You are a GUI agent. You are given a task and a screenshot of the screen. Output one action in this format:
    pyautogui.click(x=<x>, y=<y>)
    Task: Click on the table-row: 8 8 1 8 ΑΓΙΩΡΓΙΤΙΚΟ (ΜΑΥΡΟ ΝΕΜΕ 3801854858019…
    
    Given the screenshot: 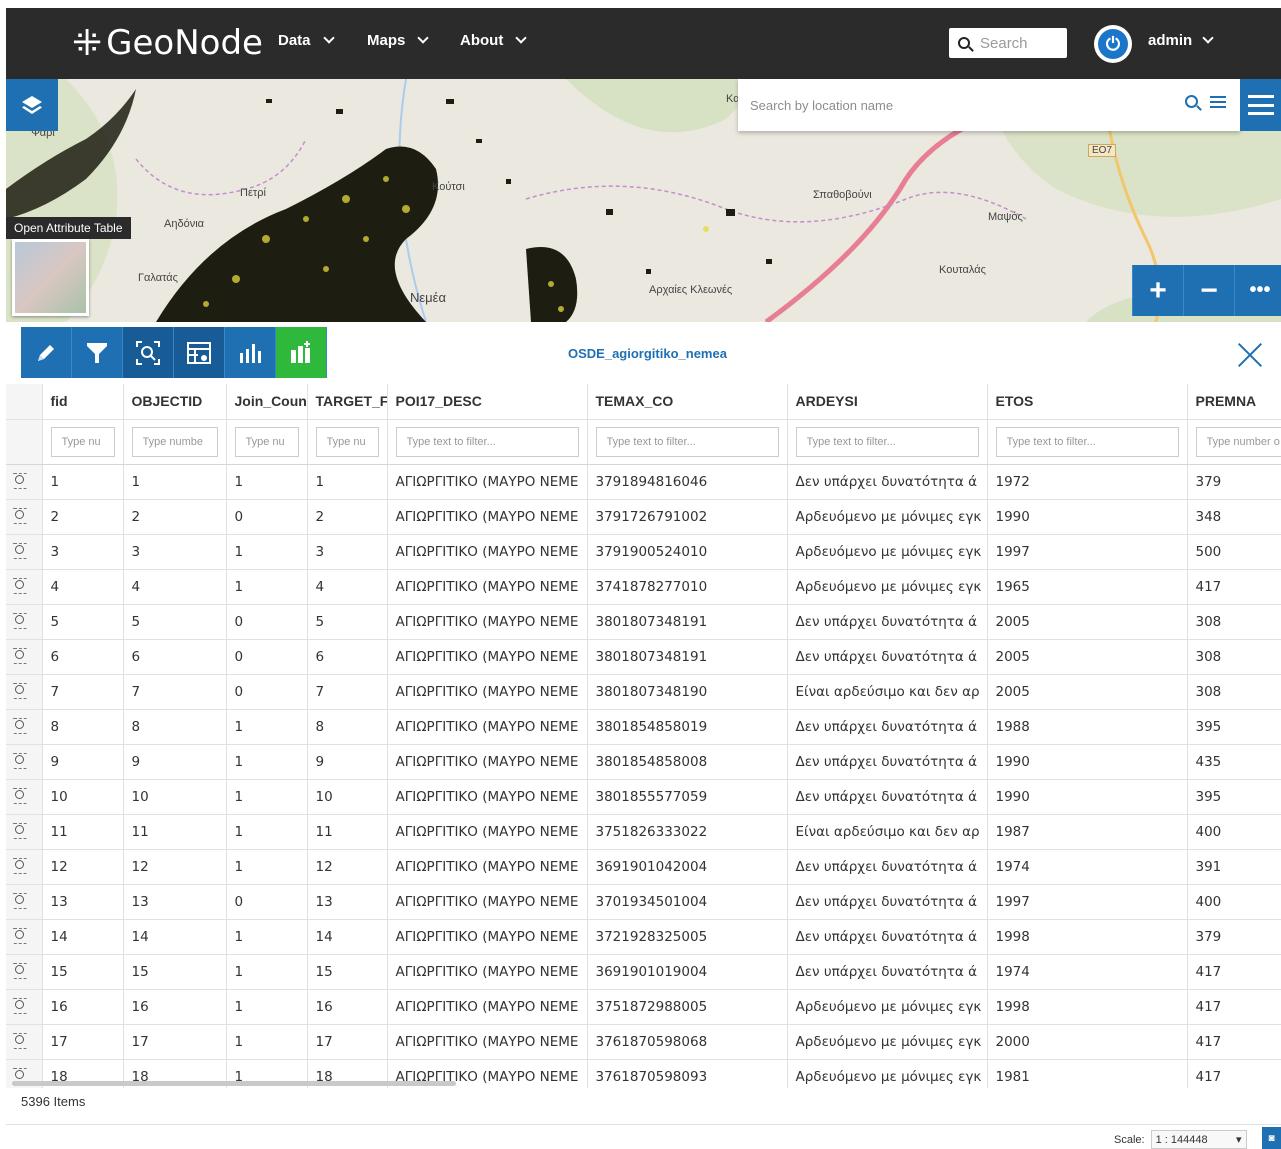 What is the action you would take?
    pyautogui.click(x=643, y=727)
    